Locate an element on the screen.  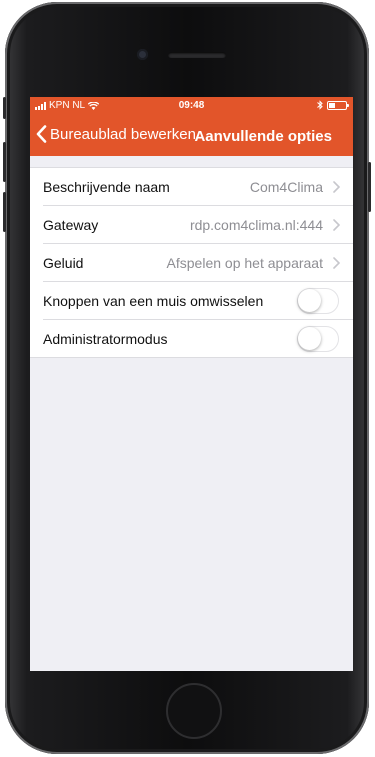
row-value: Com4Clima is located at coordinates (286, 187).